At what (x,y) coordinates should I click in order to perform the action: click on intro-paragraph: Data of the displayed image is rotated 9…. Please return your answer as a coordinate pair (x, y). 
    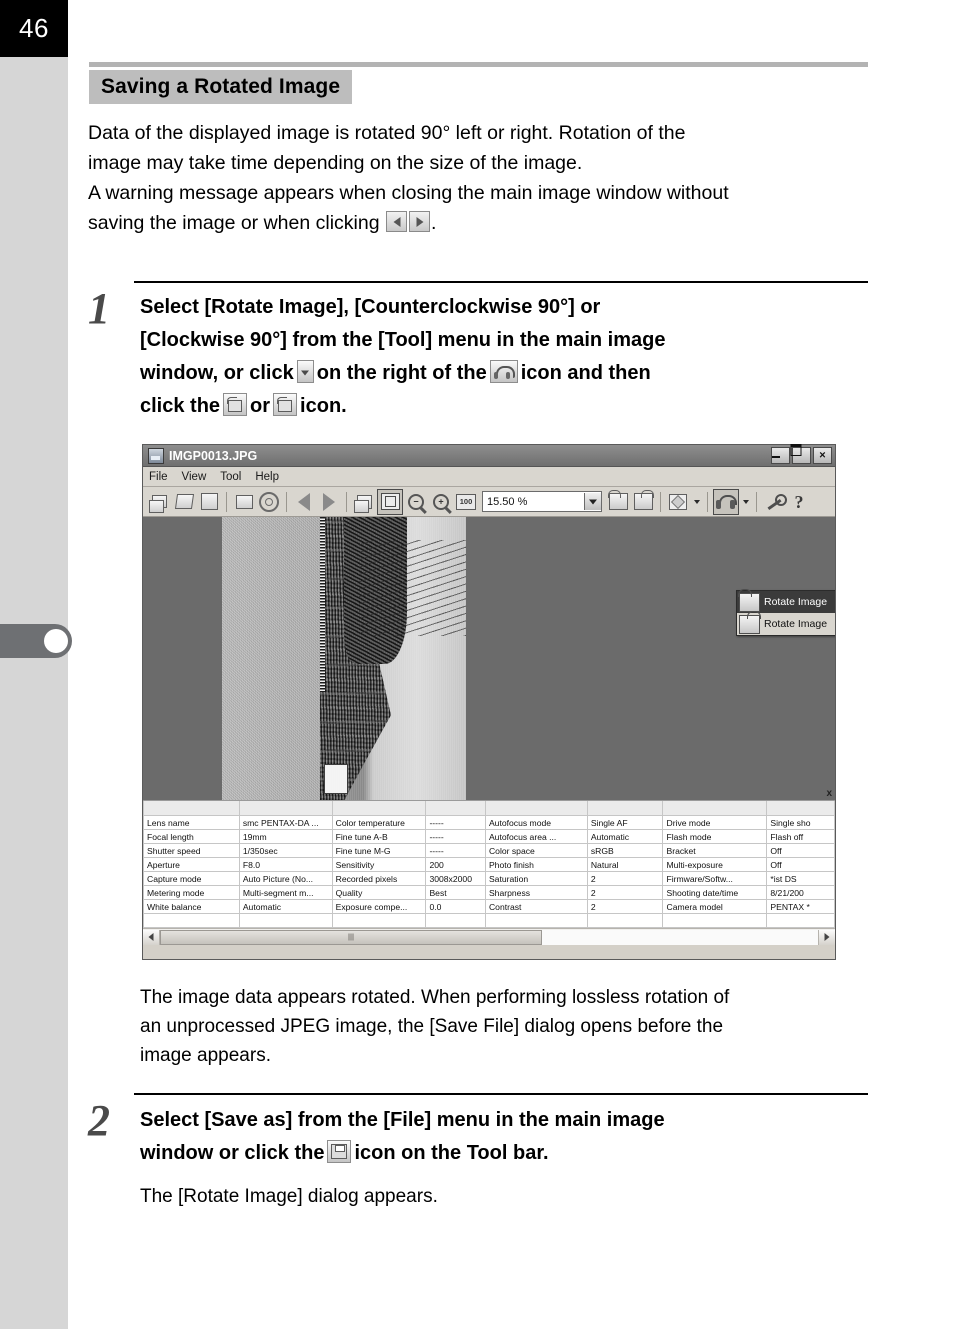
    Looking at the image, I should click on (488, 178).